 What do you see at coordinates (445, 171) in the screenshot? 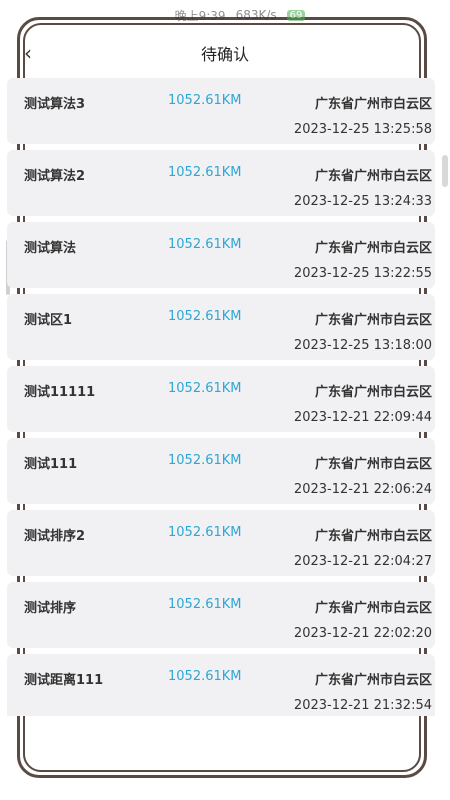
I see `edge-handle-right` at bounding box center [445, 171].